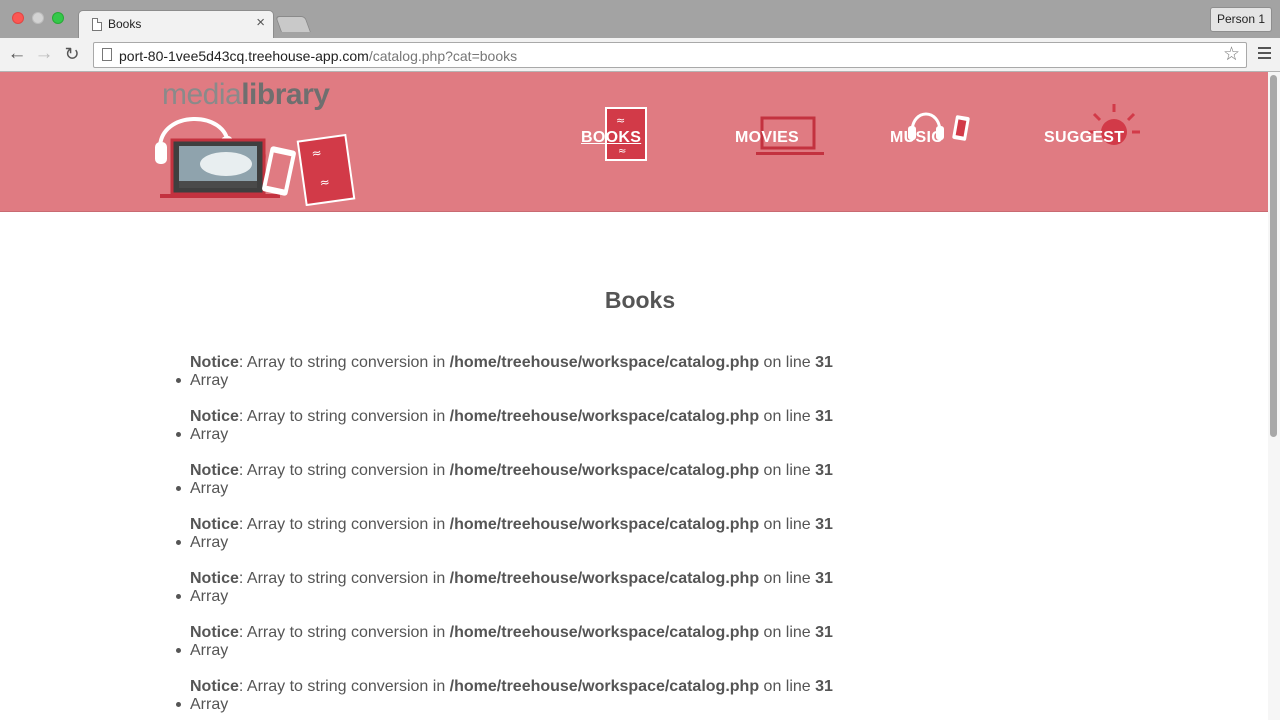 This screenshot has width=1280, height=720. I want to click on profile-button: Person 1, so click(1240, 19).